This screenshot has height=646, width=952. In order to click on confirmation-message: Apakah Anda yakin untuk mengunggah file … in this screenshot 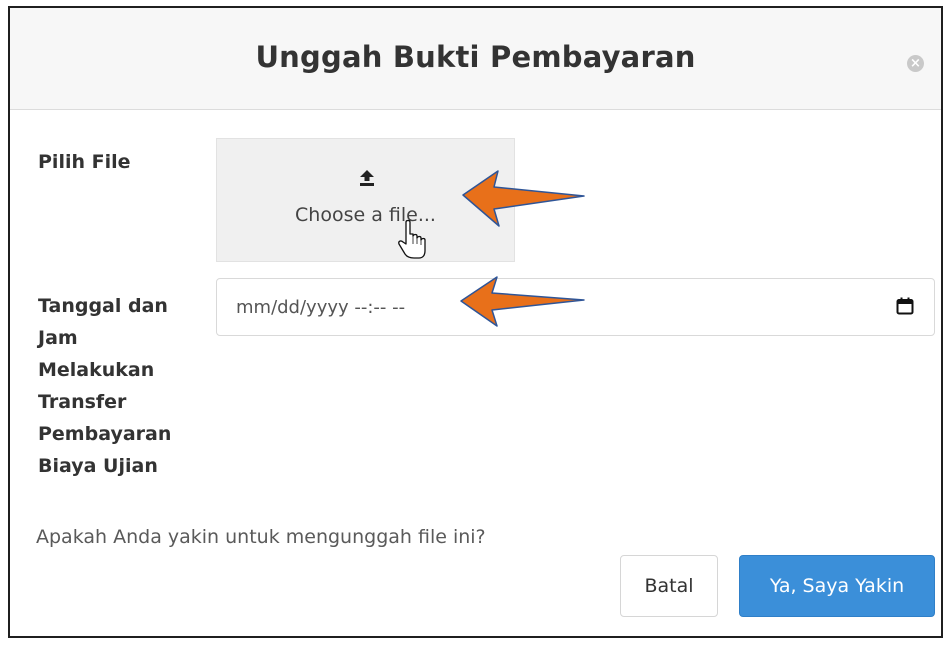, I will do `click(261, 537)`.